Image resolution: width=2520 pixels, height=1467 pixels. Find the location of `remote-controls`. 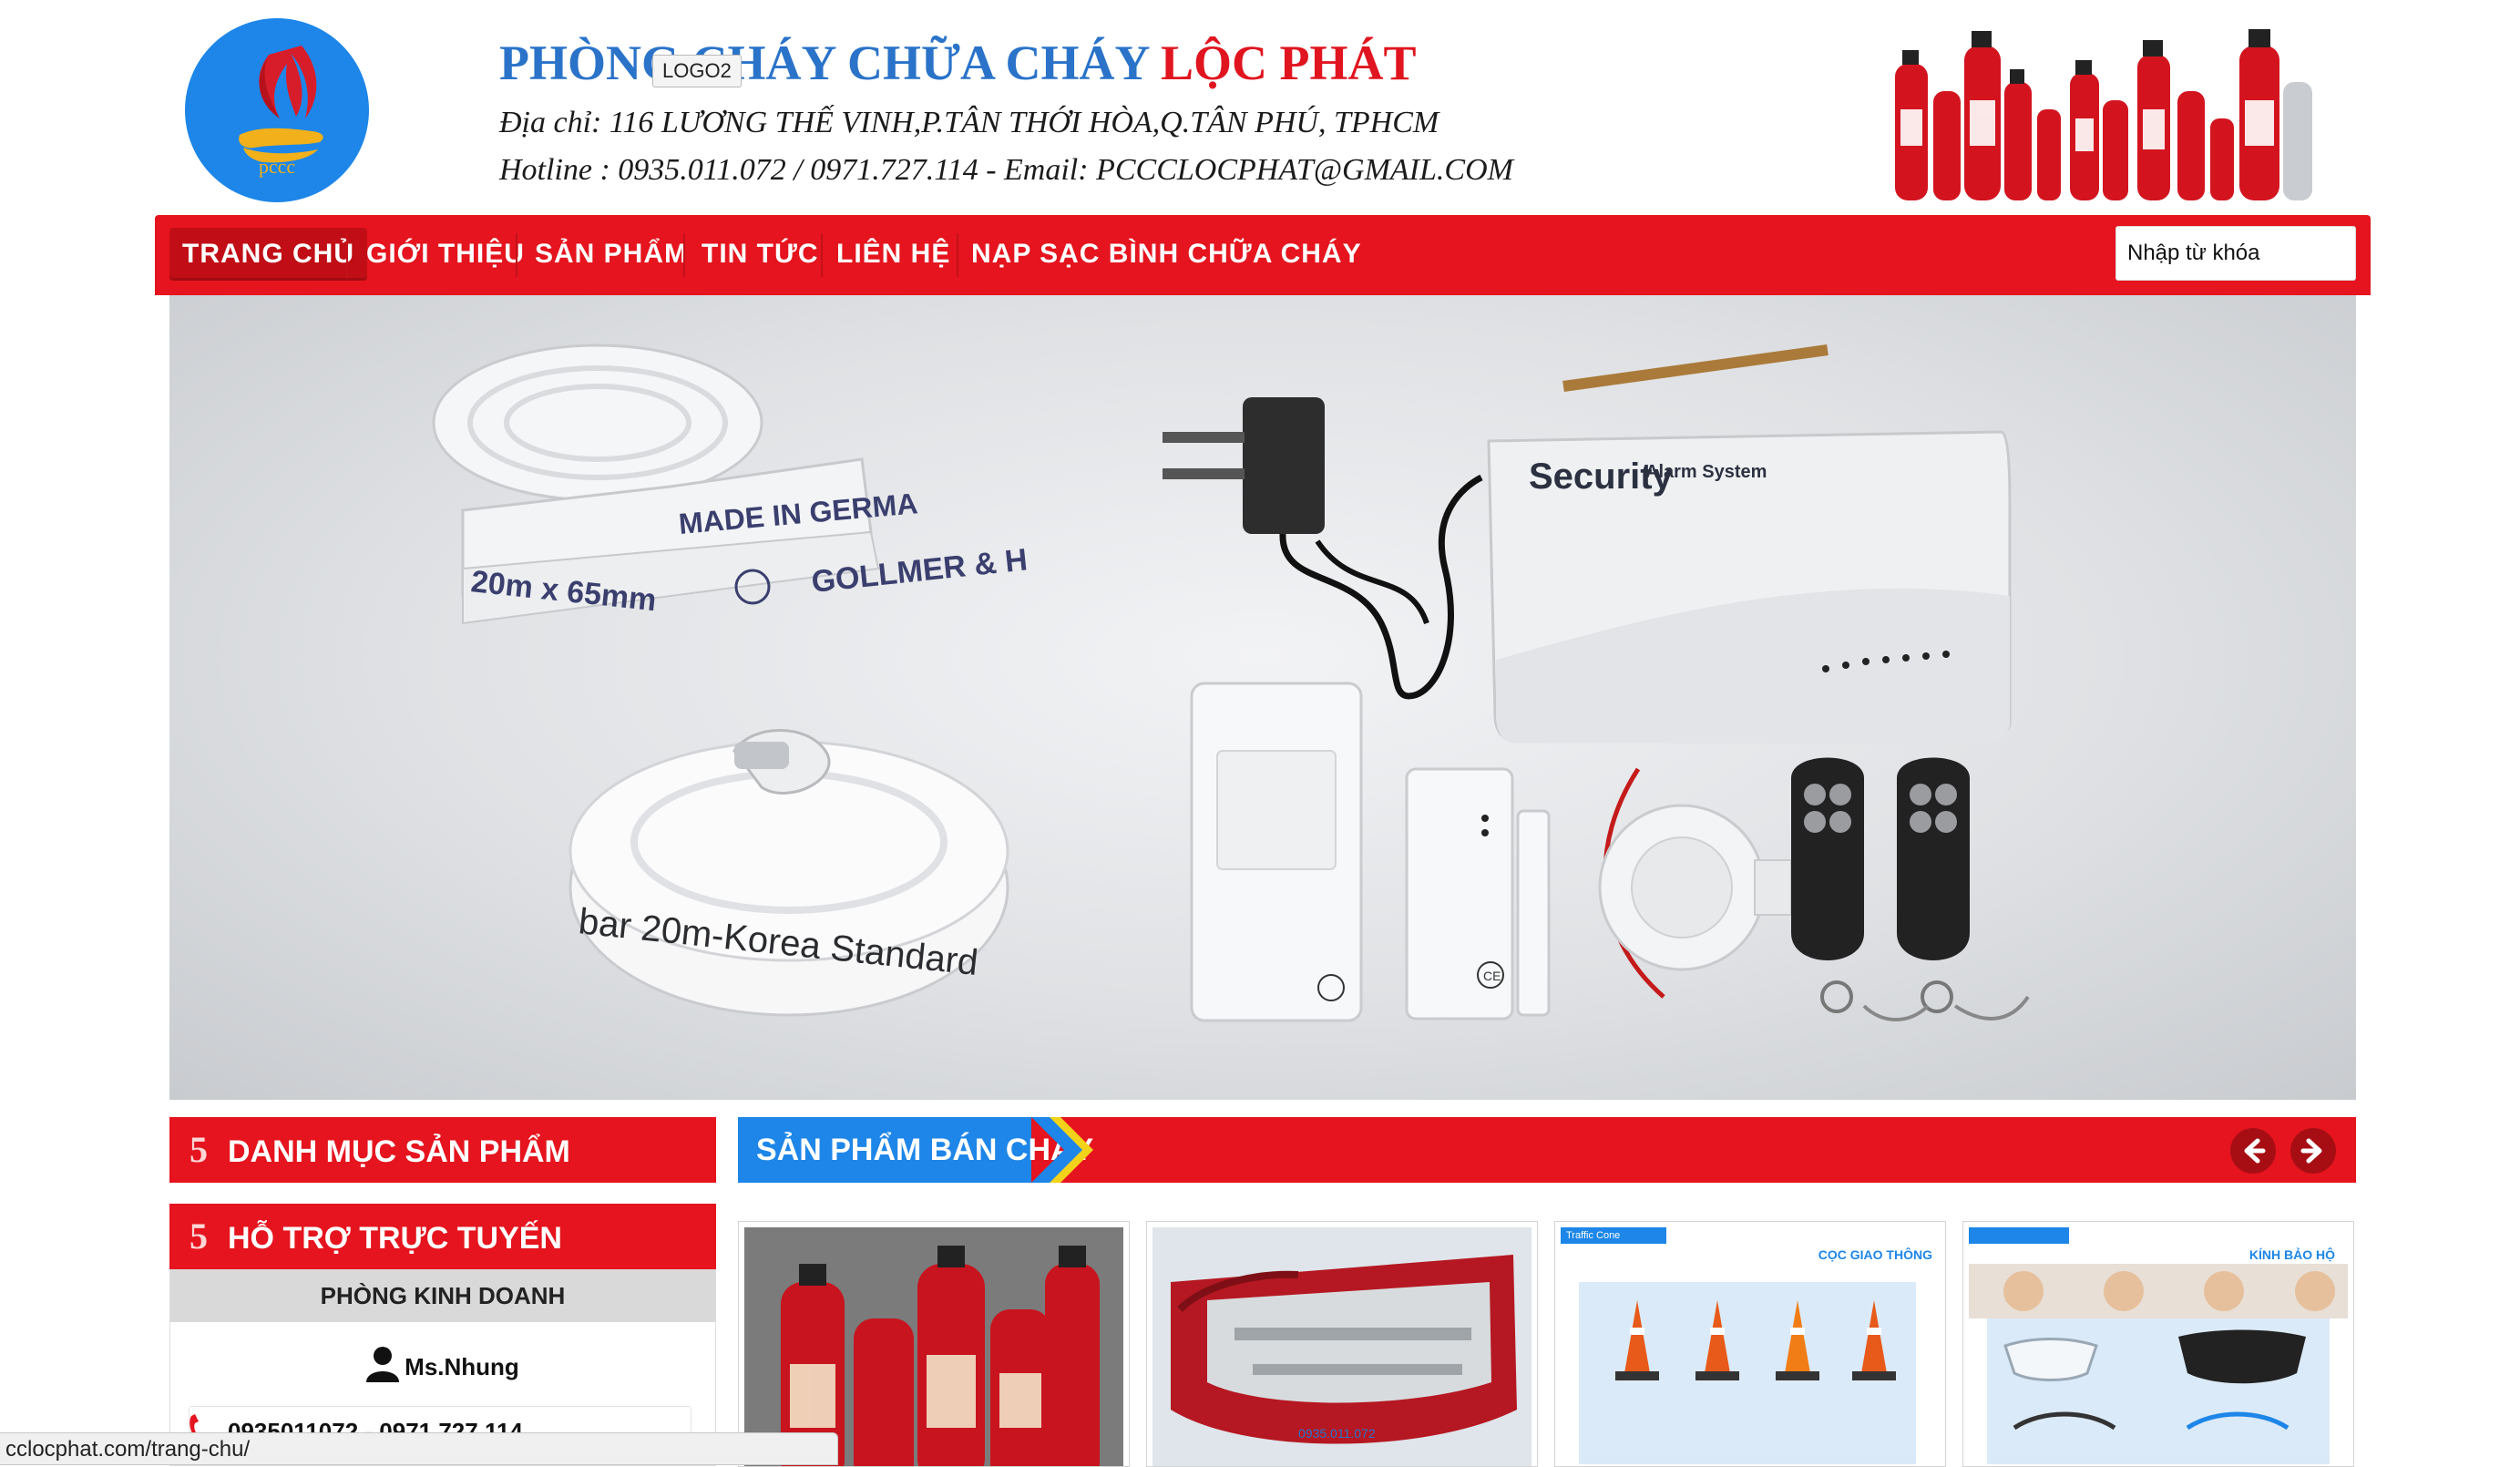

remote-controls is located at coordinates (1910, 889).